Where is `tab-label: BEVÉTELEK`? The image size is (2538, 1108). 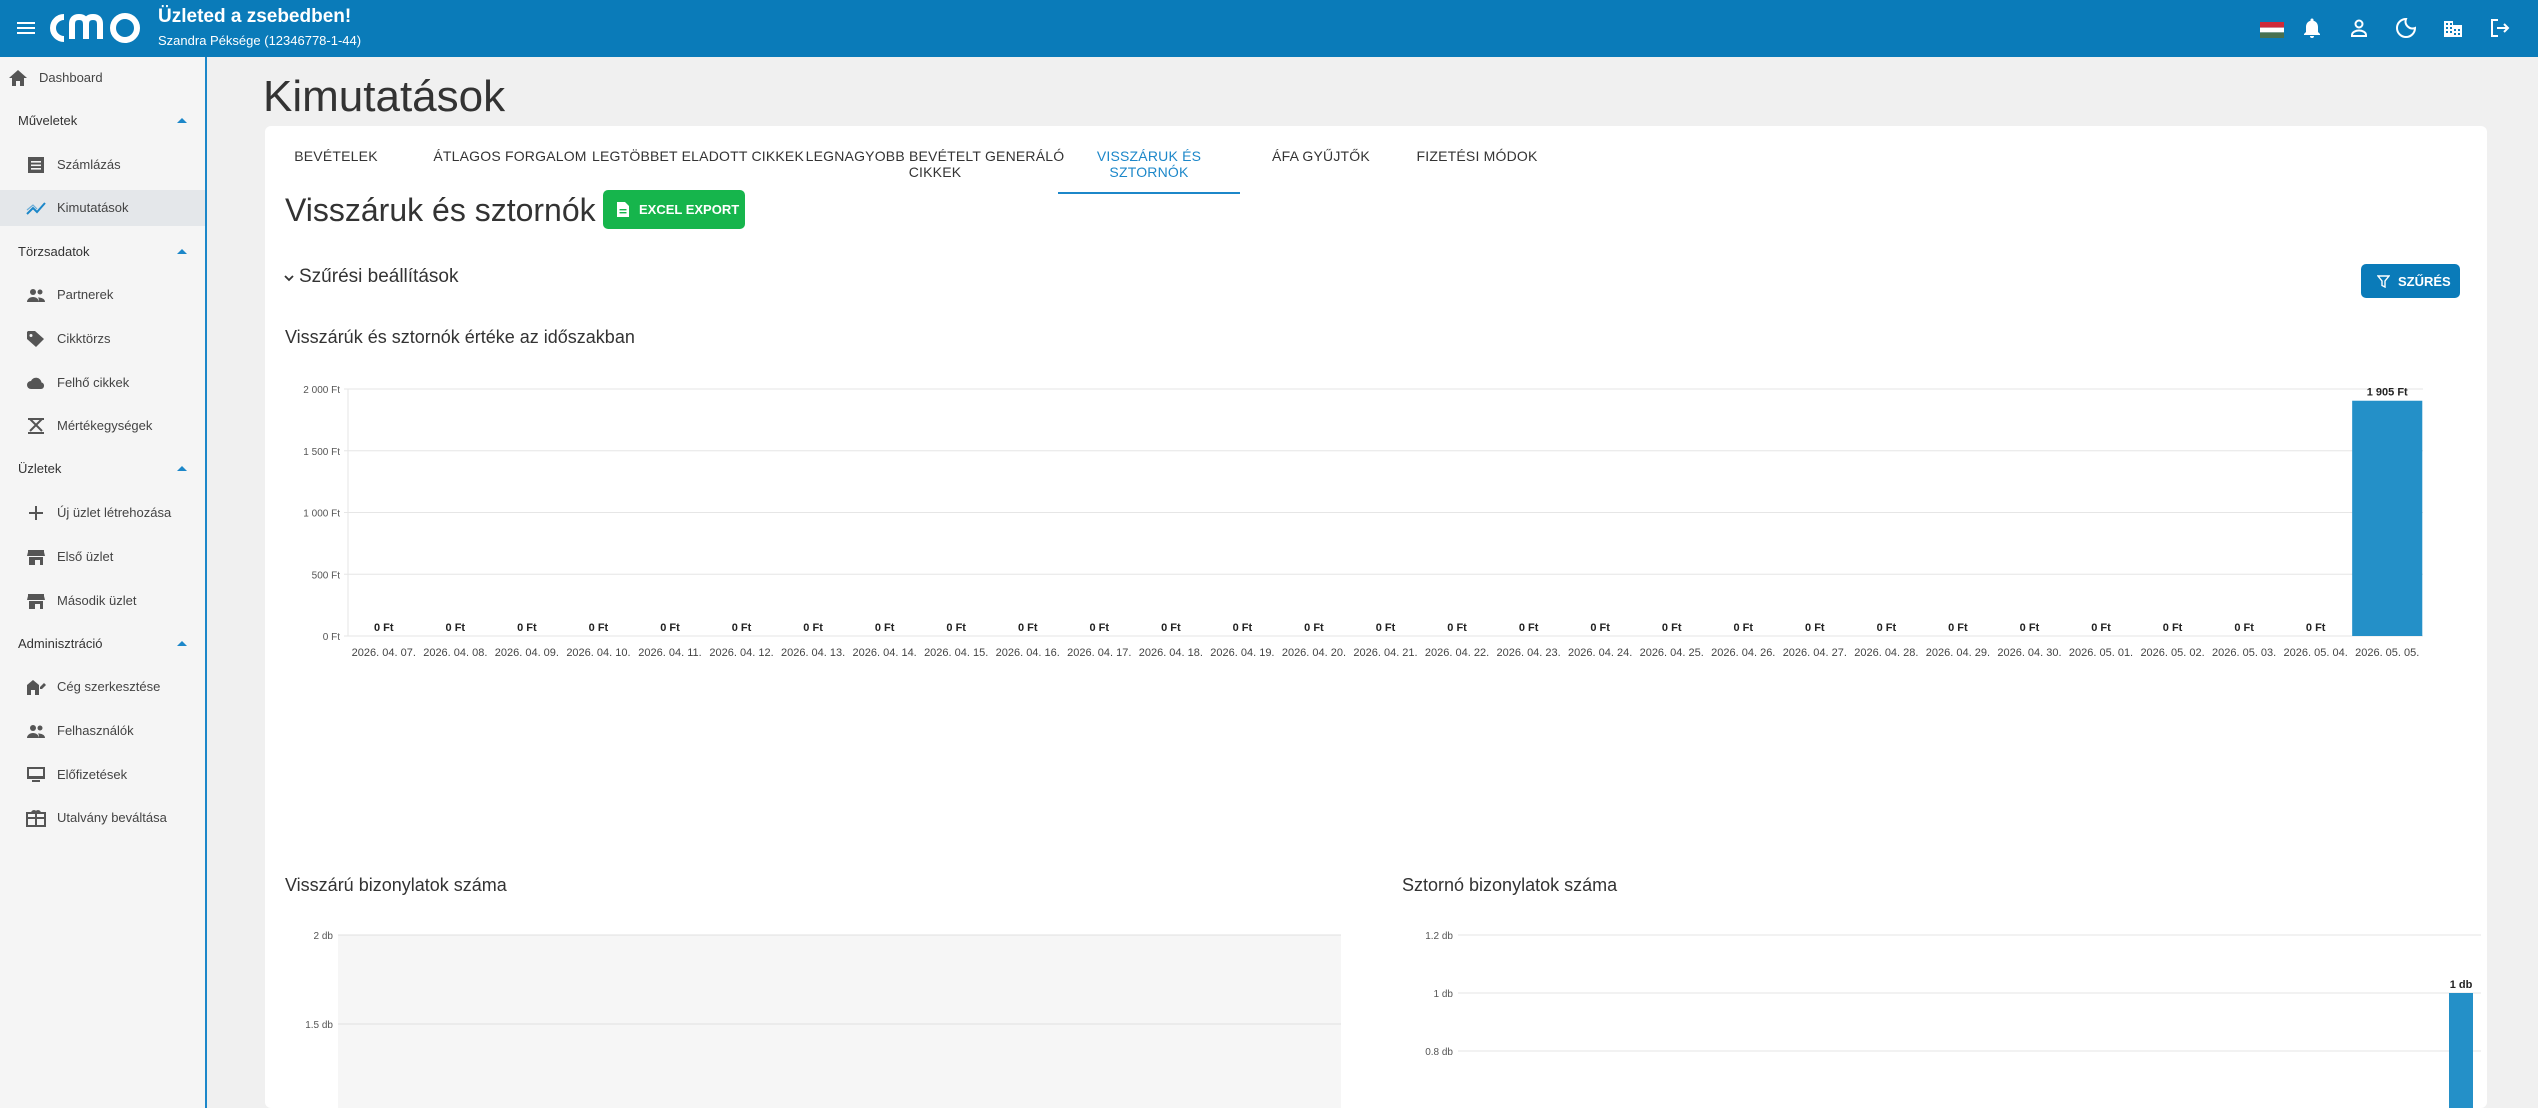
tab-label: BEVÉTELEK is located at coordinates (336, 156).